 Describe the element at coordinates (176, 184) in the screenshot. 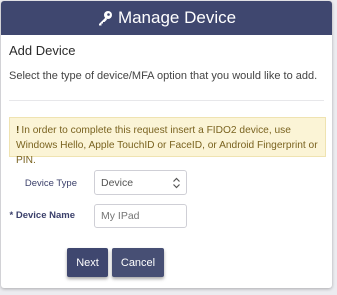

I see `select-arrows-icon` at that location.